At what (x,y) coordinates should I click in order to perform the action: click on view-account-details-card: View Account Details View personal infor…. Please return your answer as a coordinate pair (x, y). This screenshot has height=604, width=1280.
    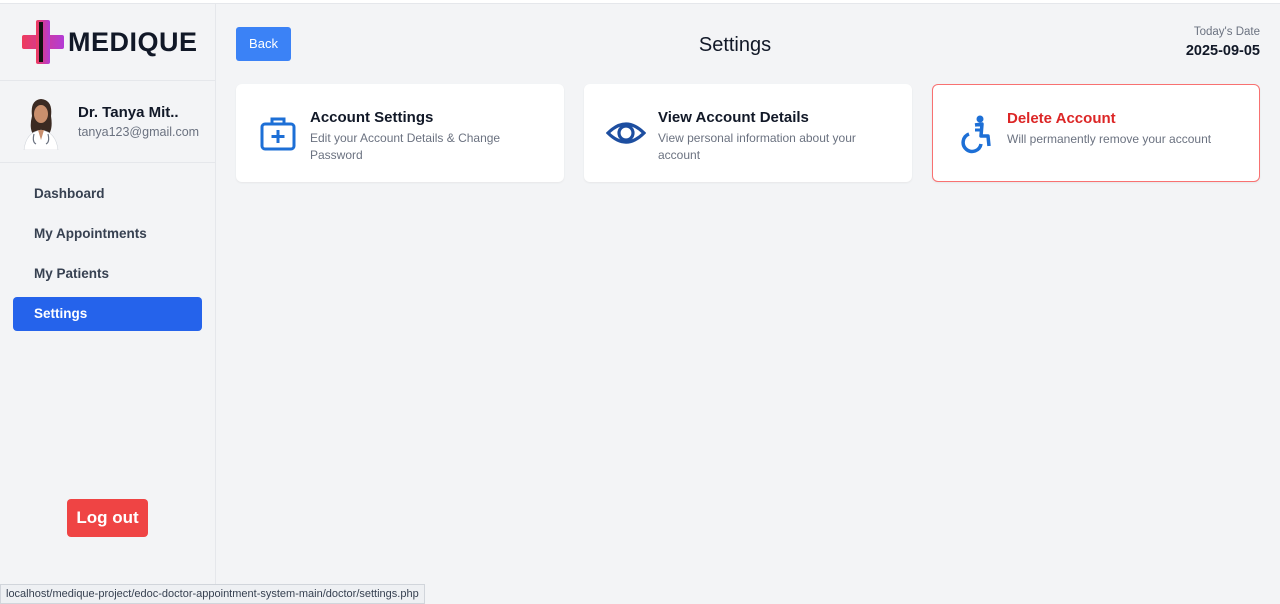
    Looking at the image, I should click on (748, 133).